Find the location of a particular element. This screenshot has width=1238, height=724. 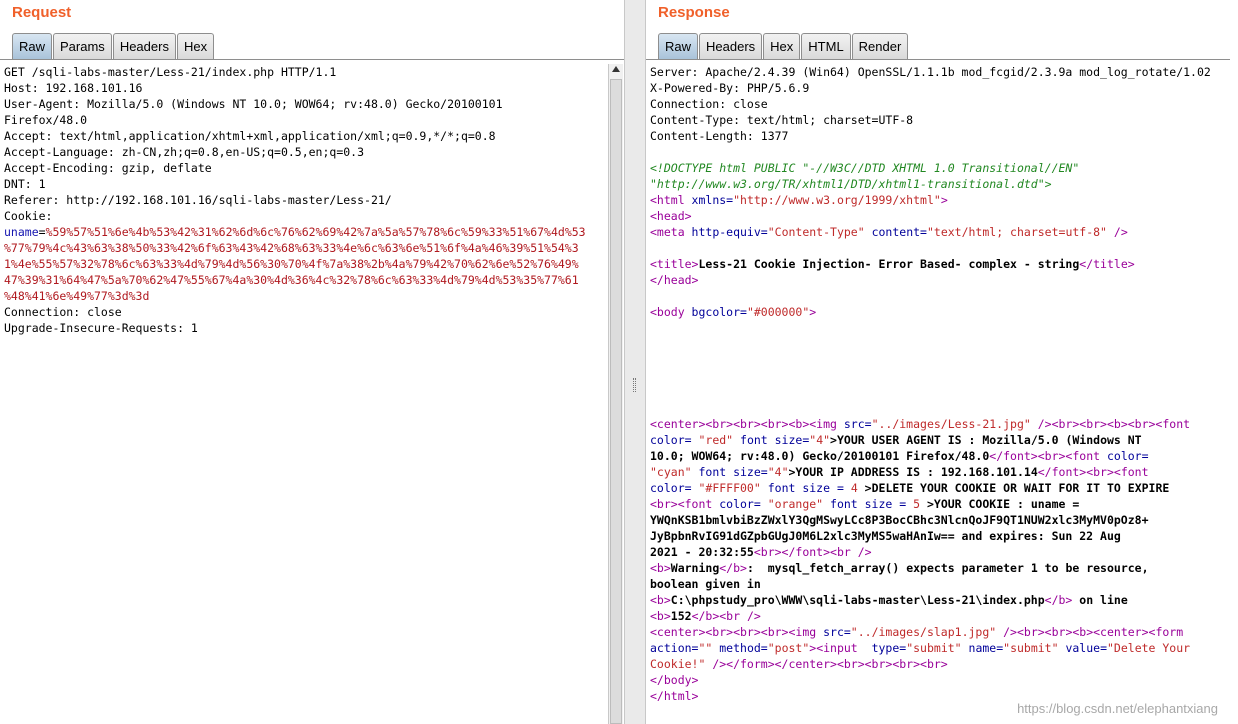

html-tag: <br><font is located at coordinates (681, 504).